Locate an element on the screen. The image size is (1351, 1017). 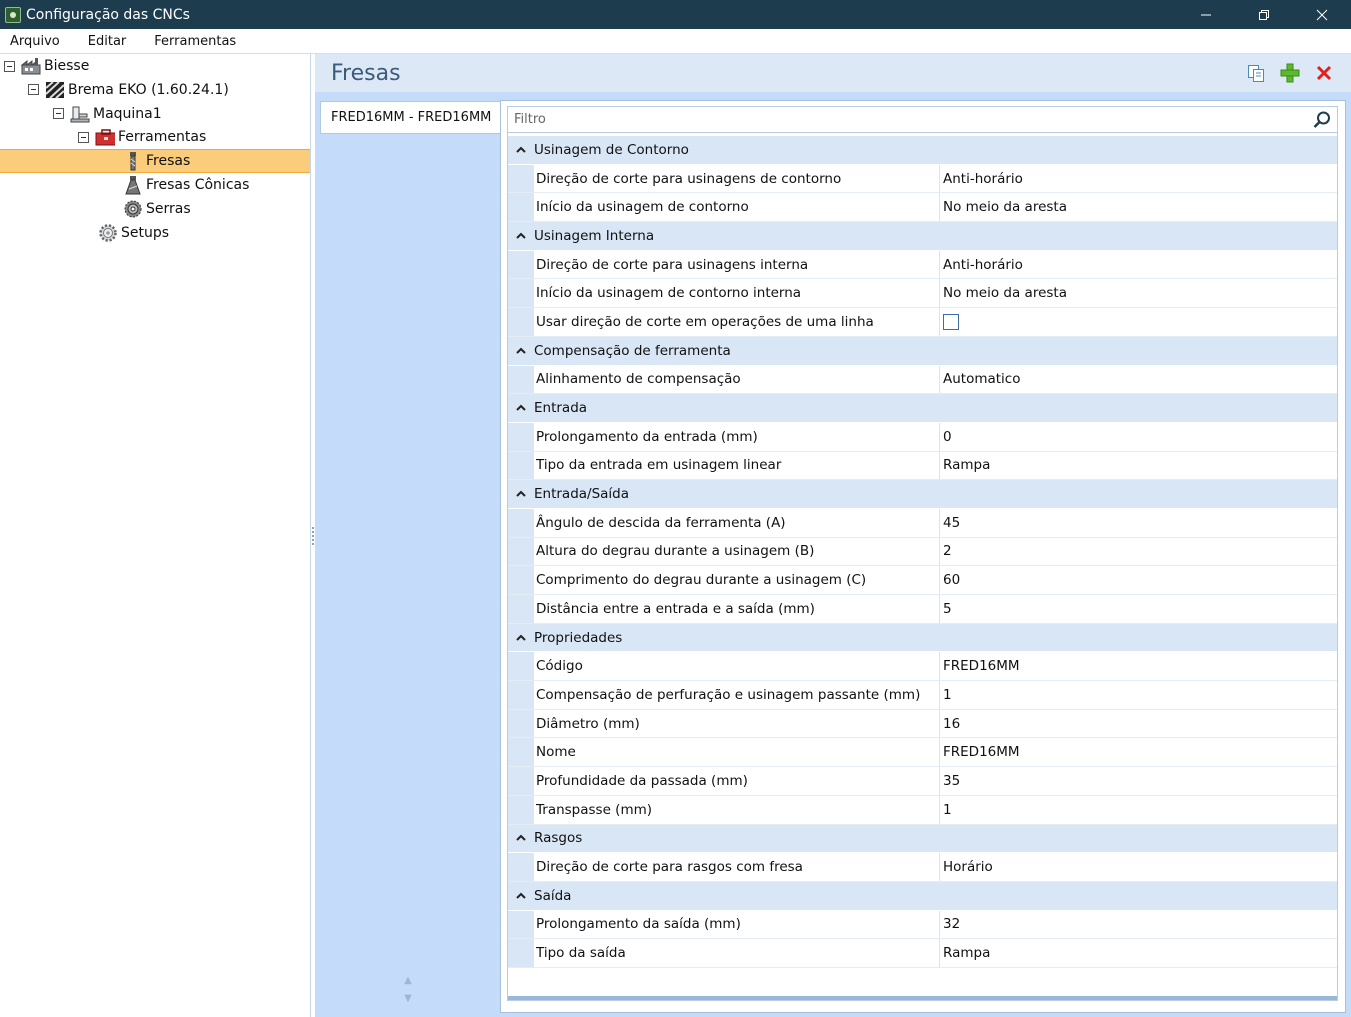
property-value: 35 is located at coordinates (1138, 781).